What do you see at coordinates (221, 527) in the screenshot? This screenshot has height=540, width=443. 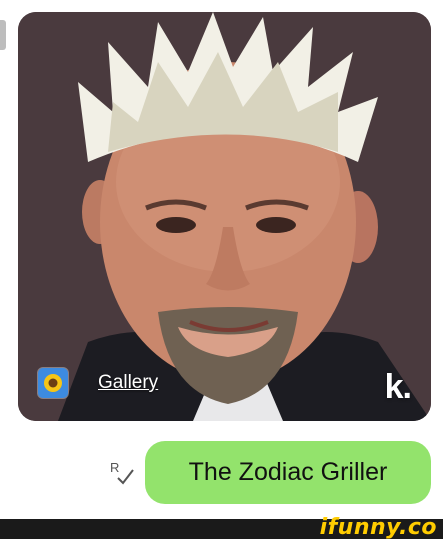 I see `watermark-bar: ifunny.co` at bounding box center [221, 527].